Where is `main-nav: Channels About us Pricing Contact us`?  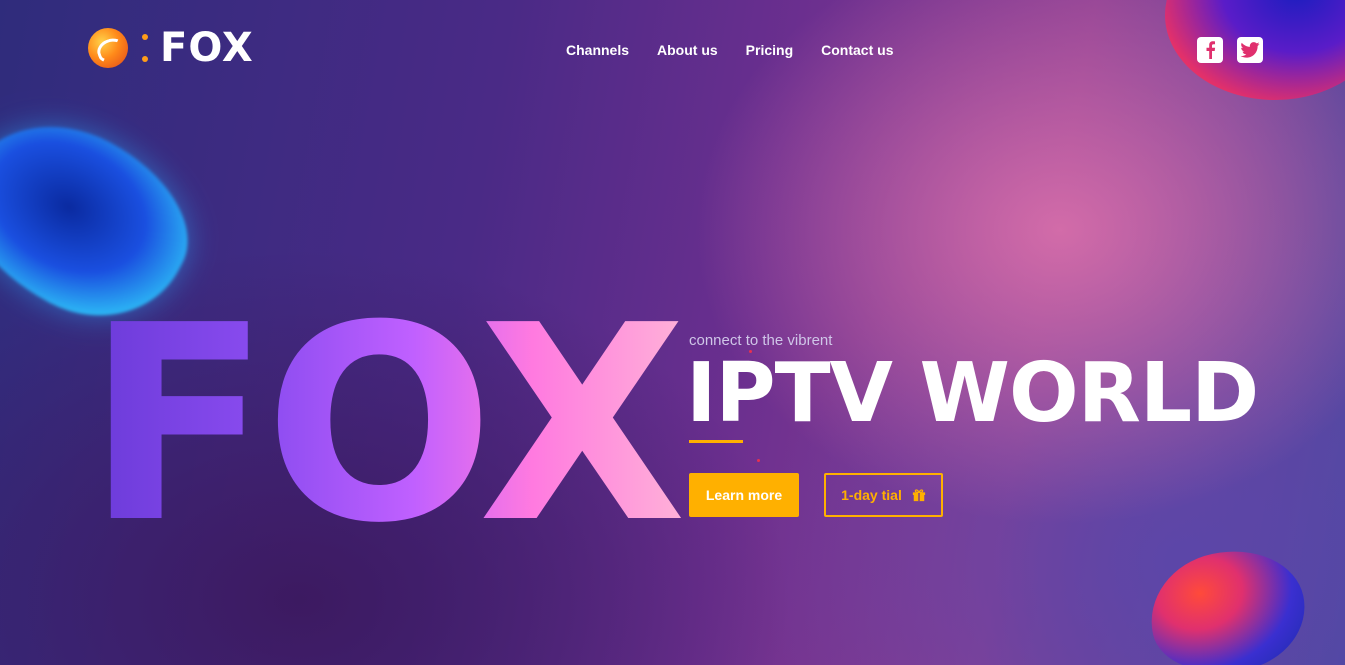
main-nav: Channels About us Pricing Contact us is located at coordinates (729, 50).